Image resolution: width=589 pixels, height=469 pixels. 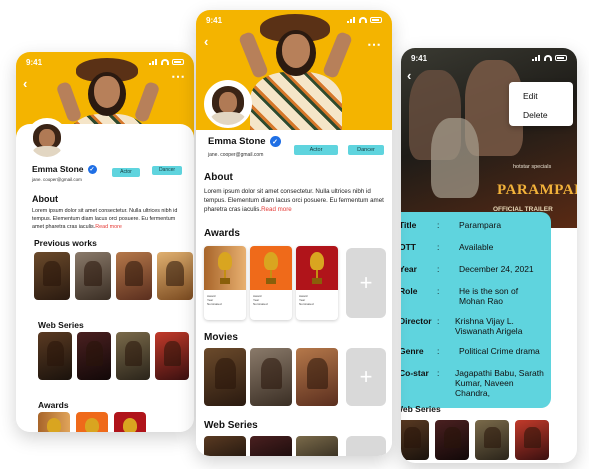 What do you see at coordinates (416, 321) in the screenshot?
I see `detail-label: Director` at bounding box center [416, 321].